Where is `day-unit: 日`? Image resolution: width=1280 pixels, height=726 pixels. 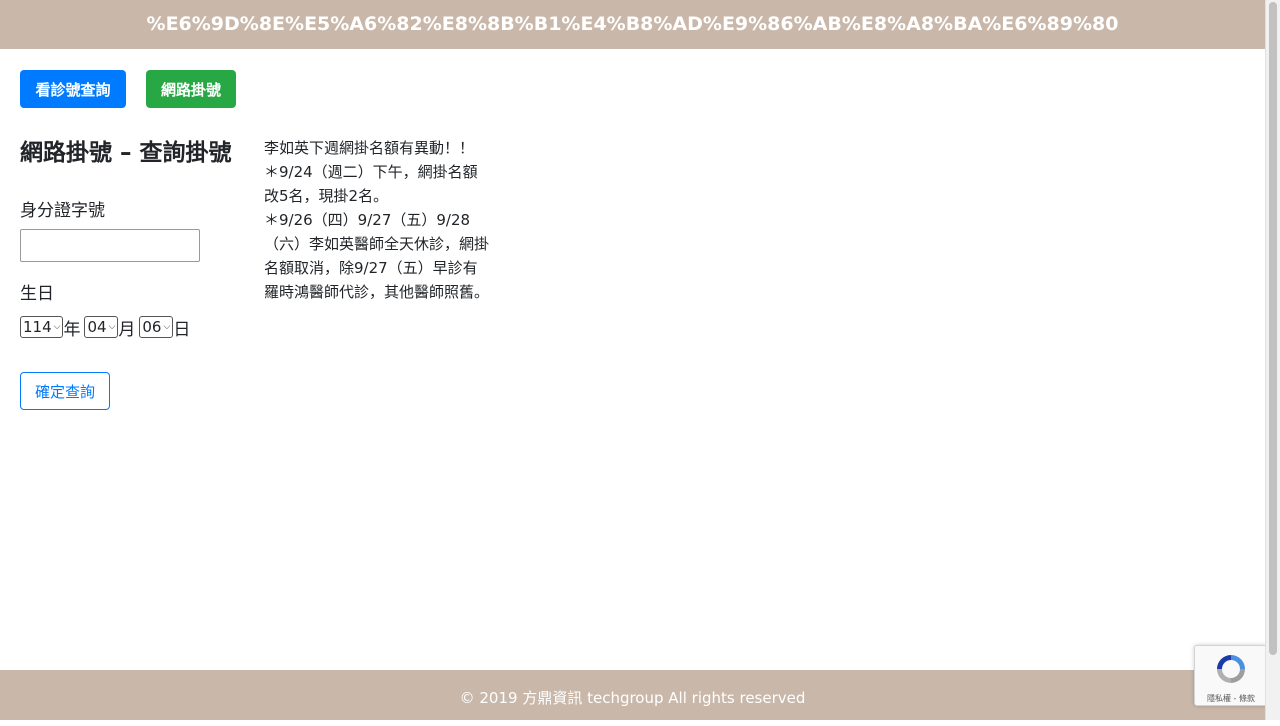 day-unit: 日 is located at coordinates (182, 329).